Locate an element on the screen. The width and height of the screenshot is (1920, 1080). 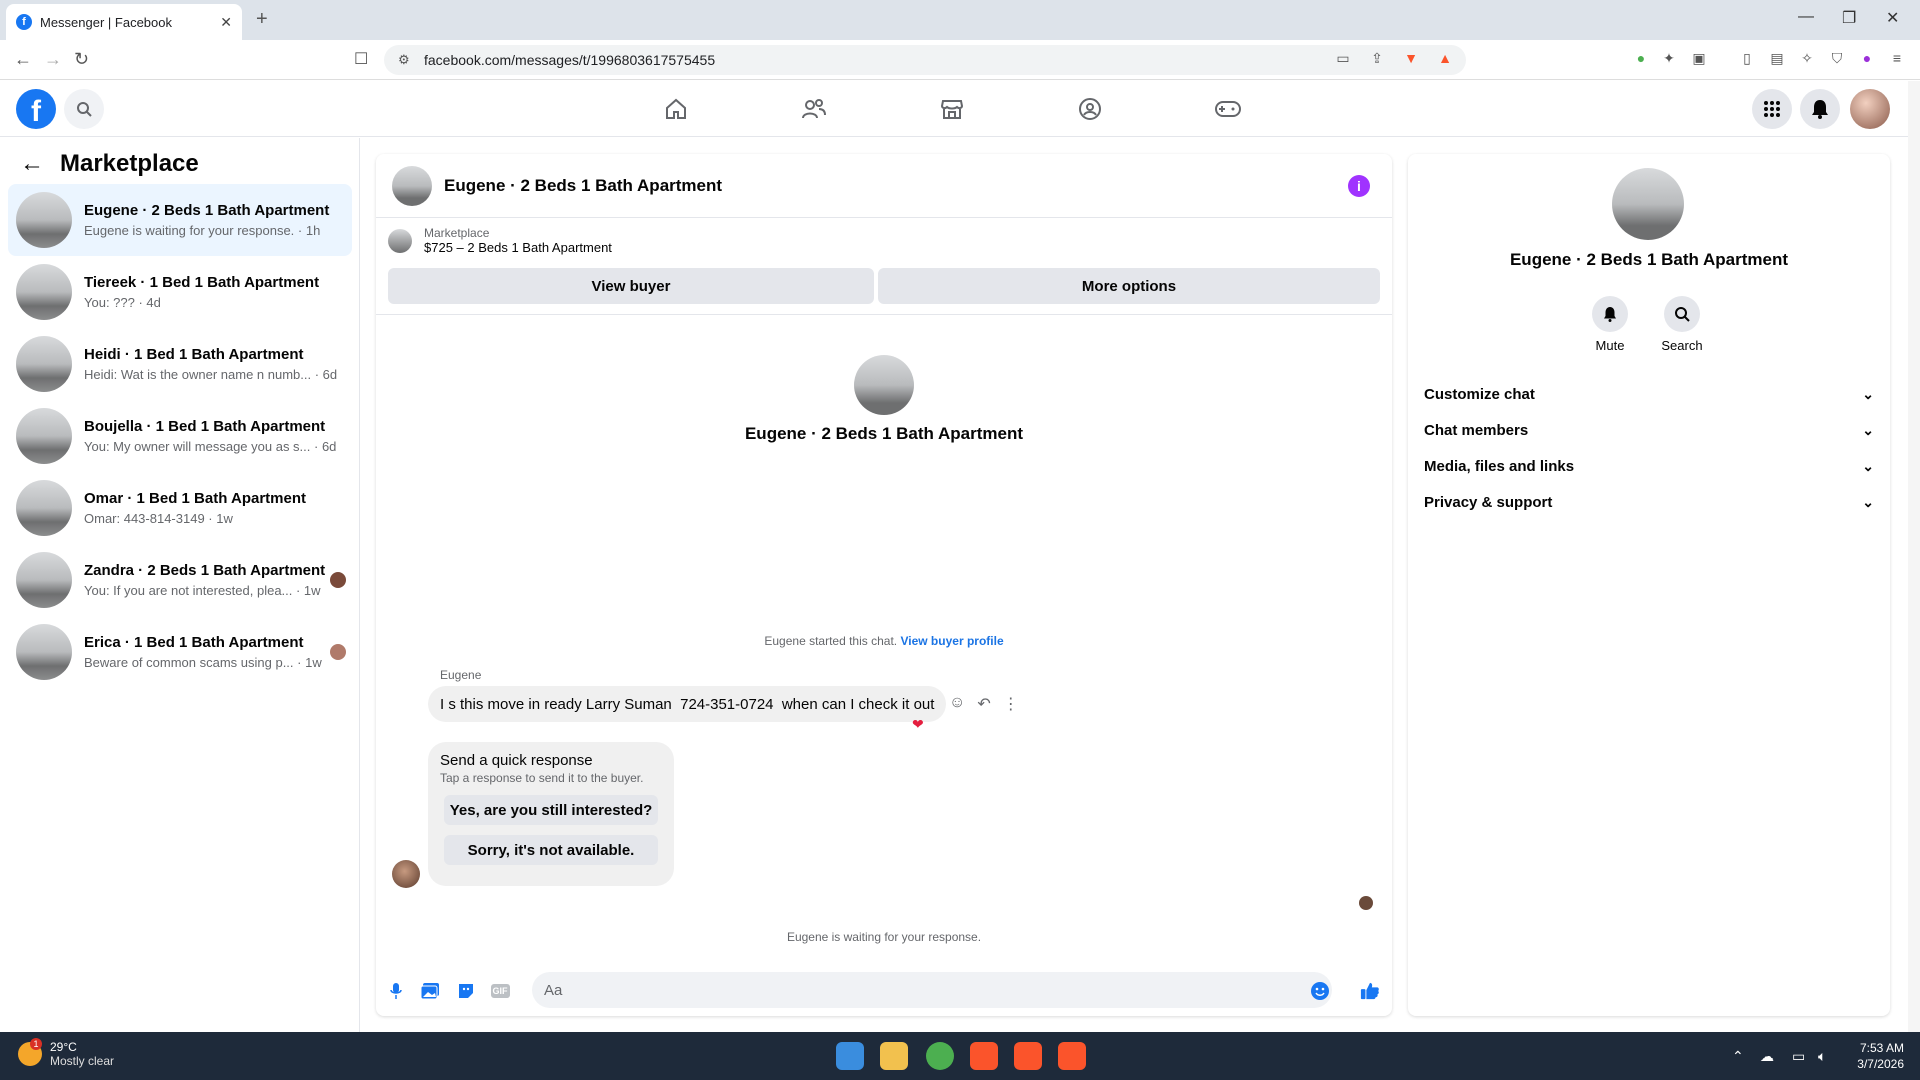
extensions-icon: ✦ is located at coordinates (1669, 59).